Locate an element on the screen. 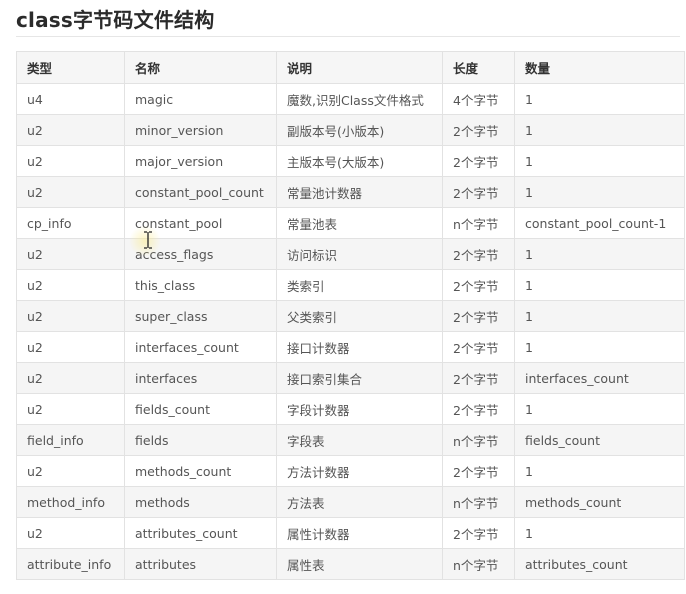 The width and height of the screenshot is (686, 594). header-description: 说明 is located at coordinates (359, 67).